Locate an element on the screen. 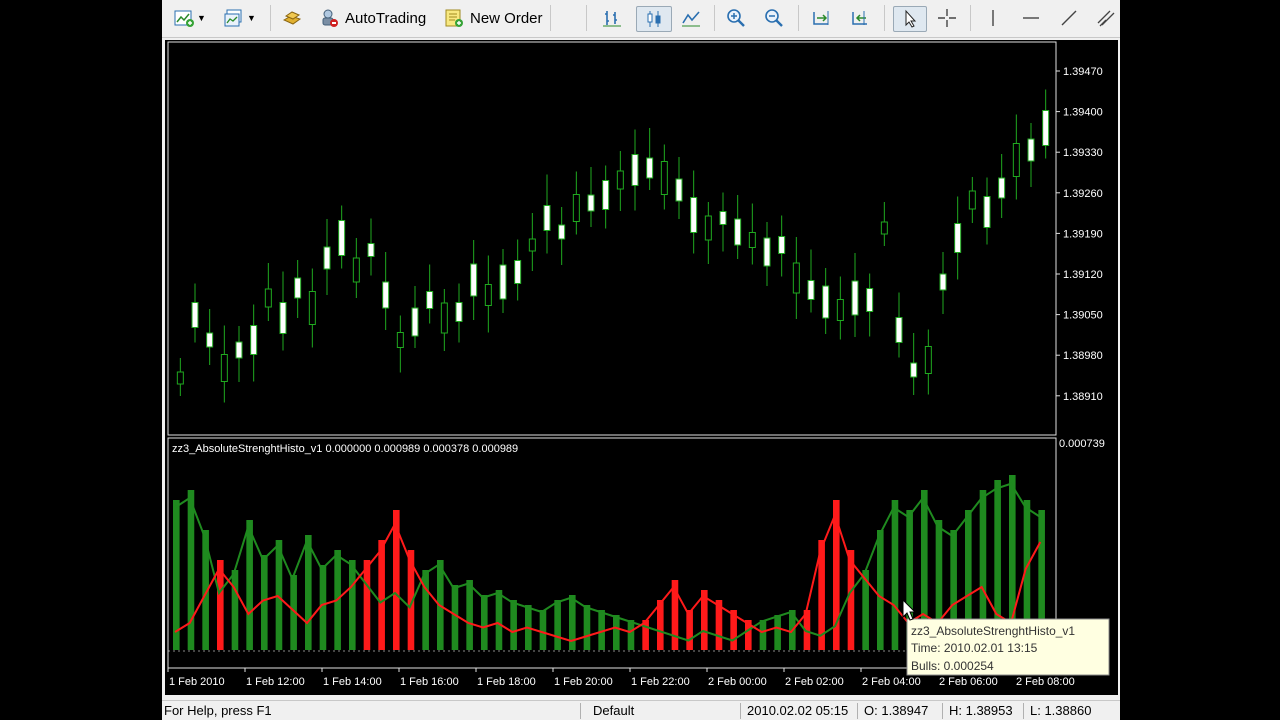  chart-shift-button is located at coordinates (860, 18).